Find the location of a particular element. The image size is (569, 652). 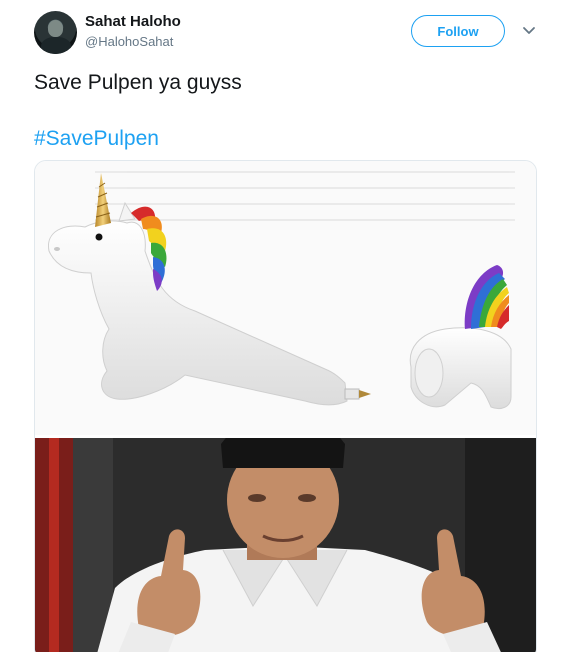

author-name: Sahat Haloho is located at coordinates (133, 21).